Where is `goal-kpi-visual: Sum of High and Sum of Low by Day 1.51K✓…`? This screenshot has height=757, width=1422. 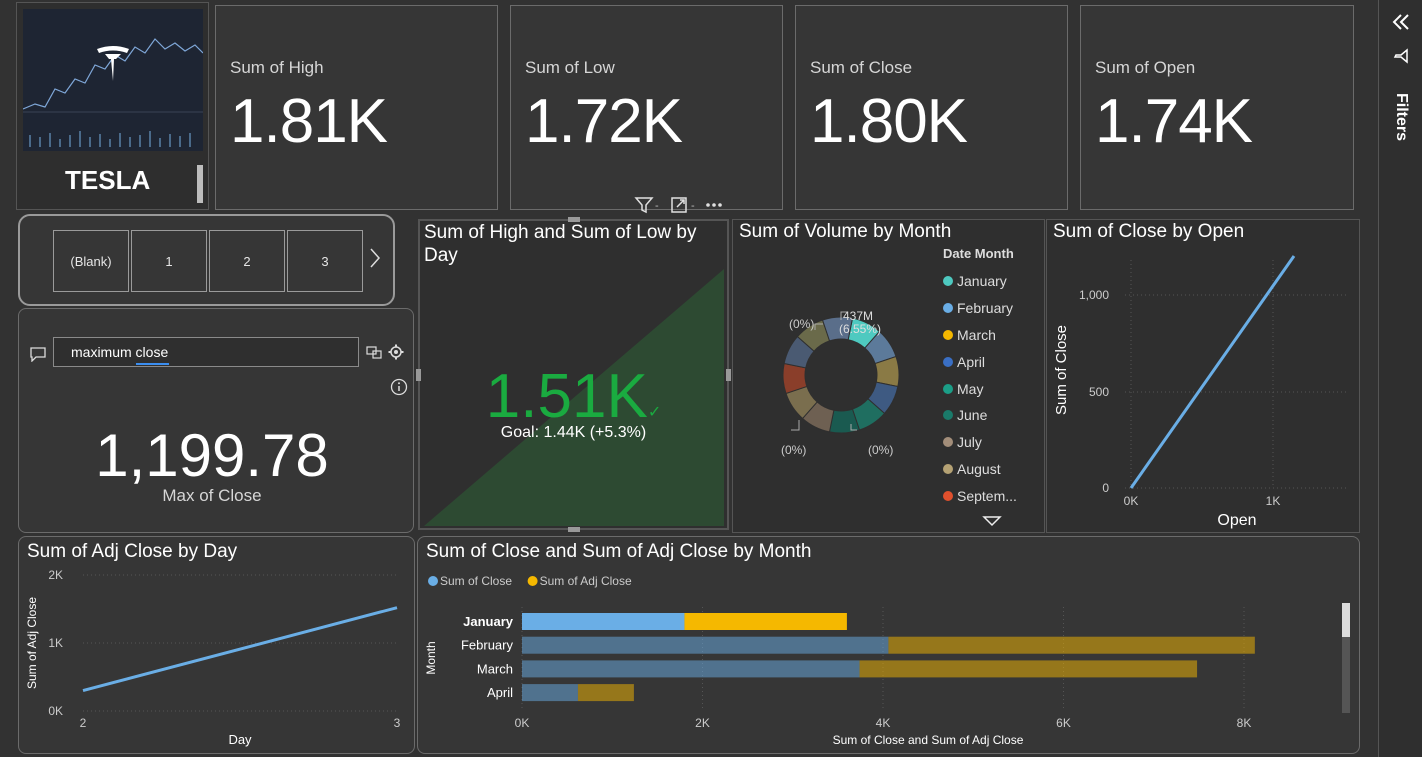
goal-kpi-visual: Sum of High and Sum of Low by Day 1.51K✓… is located at coordinates (573, 374).